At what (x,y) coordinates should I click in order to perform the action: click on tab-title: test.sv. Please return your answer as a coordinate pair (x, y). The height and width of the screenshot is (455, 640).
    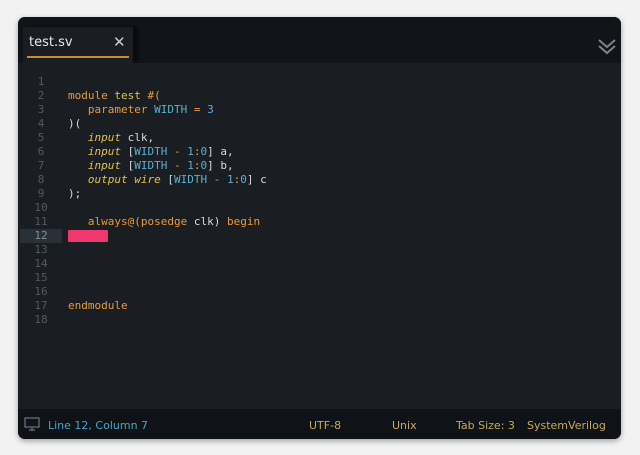
    Looking at the image, I should click on (51, 42).